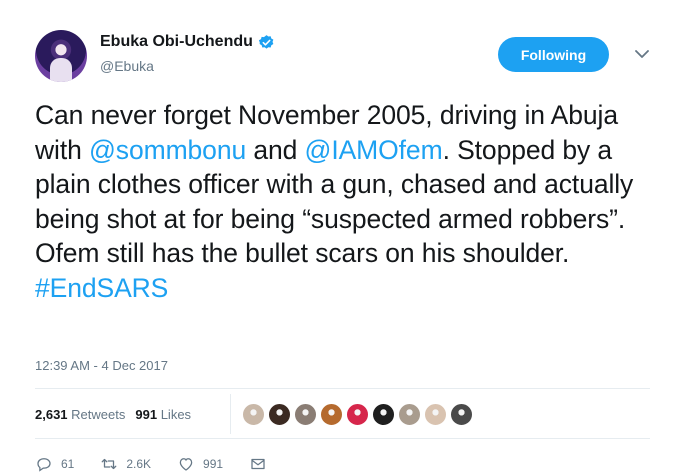 Image resolution: width=677 pixels, height=473 pixels. What do you see at coordinates (186, 464) in the screenshot?
I see `heart-icon` at bounding box center [186, 464].